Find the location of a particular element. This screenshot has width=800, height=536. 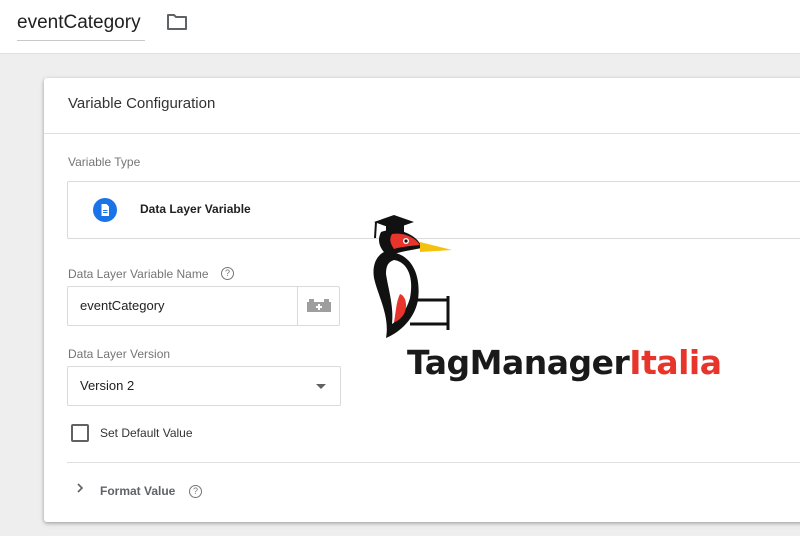

dlv-name-input: eventCategory is located at coordinates (203, 306).